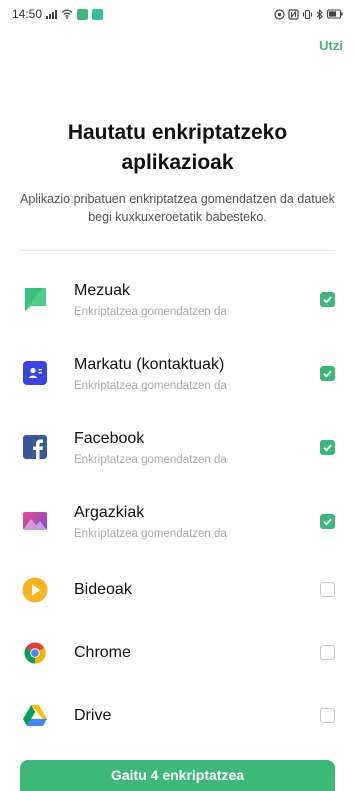 The width and height of the screenshot is (355, 791). I want to click on app-text: Mezuak Enkriptatzea gomendatzen da, so click(197, 299).